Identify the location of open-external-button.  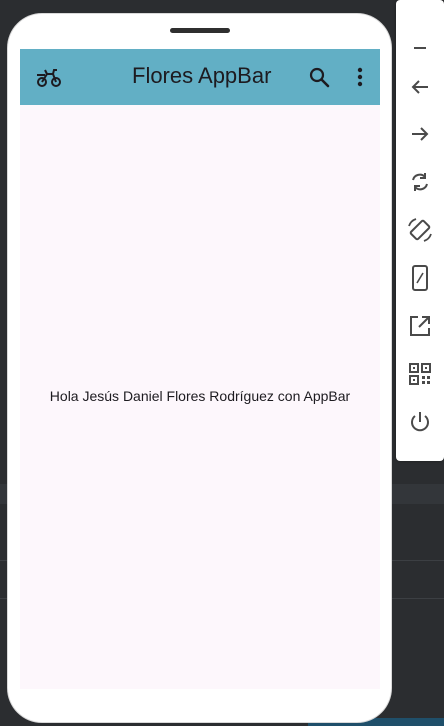
(420, 326).